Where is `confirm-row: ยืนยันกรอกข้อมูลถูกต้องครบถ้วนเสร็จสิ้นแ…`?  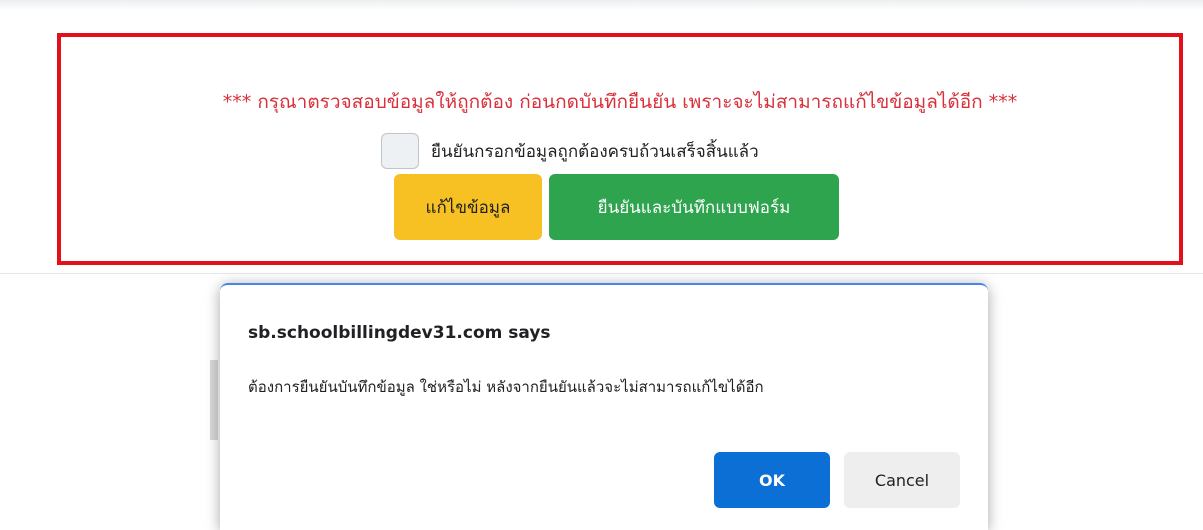 confirm-row: ยืนยันกรอกข้อมูลถูกต้องครบถ้วนเสร็จสิ้นแ… is located at coordinates (570, 151).